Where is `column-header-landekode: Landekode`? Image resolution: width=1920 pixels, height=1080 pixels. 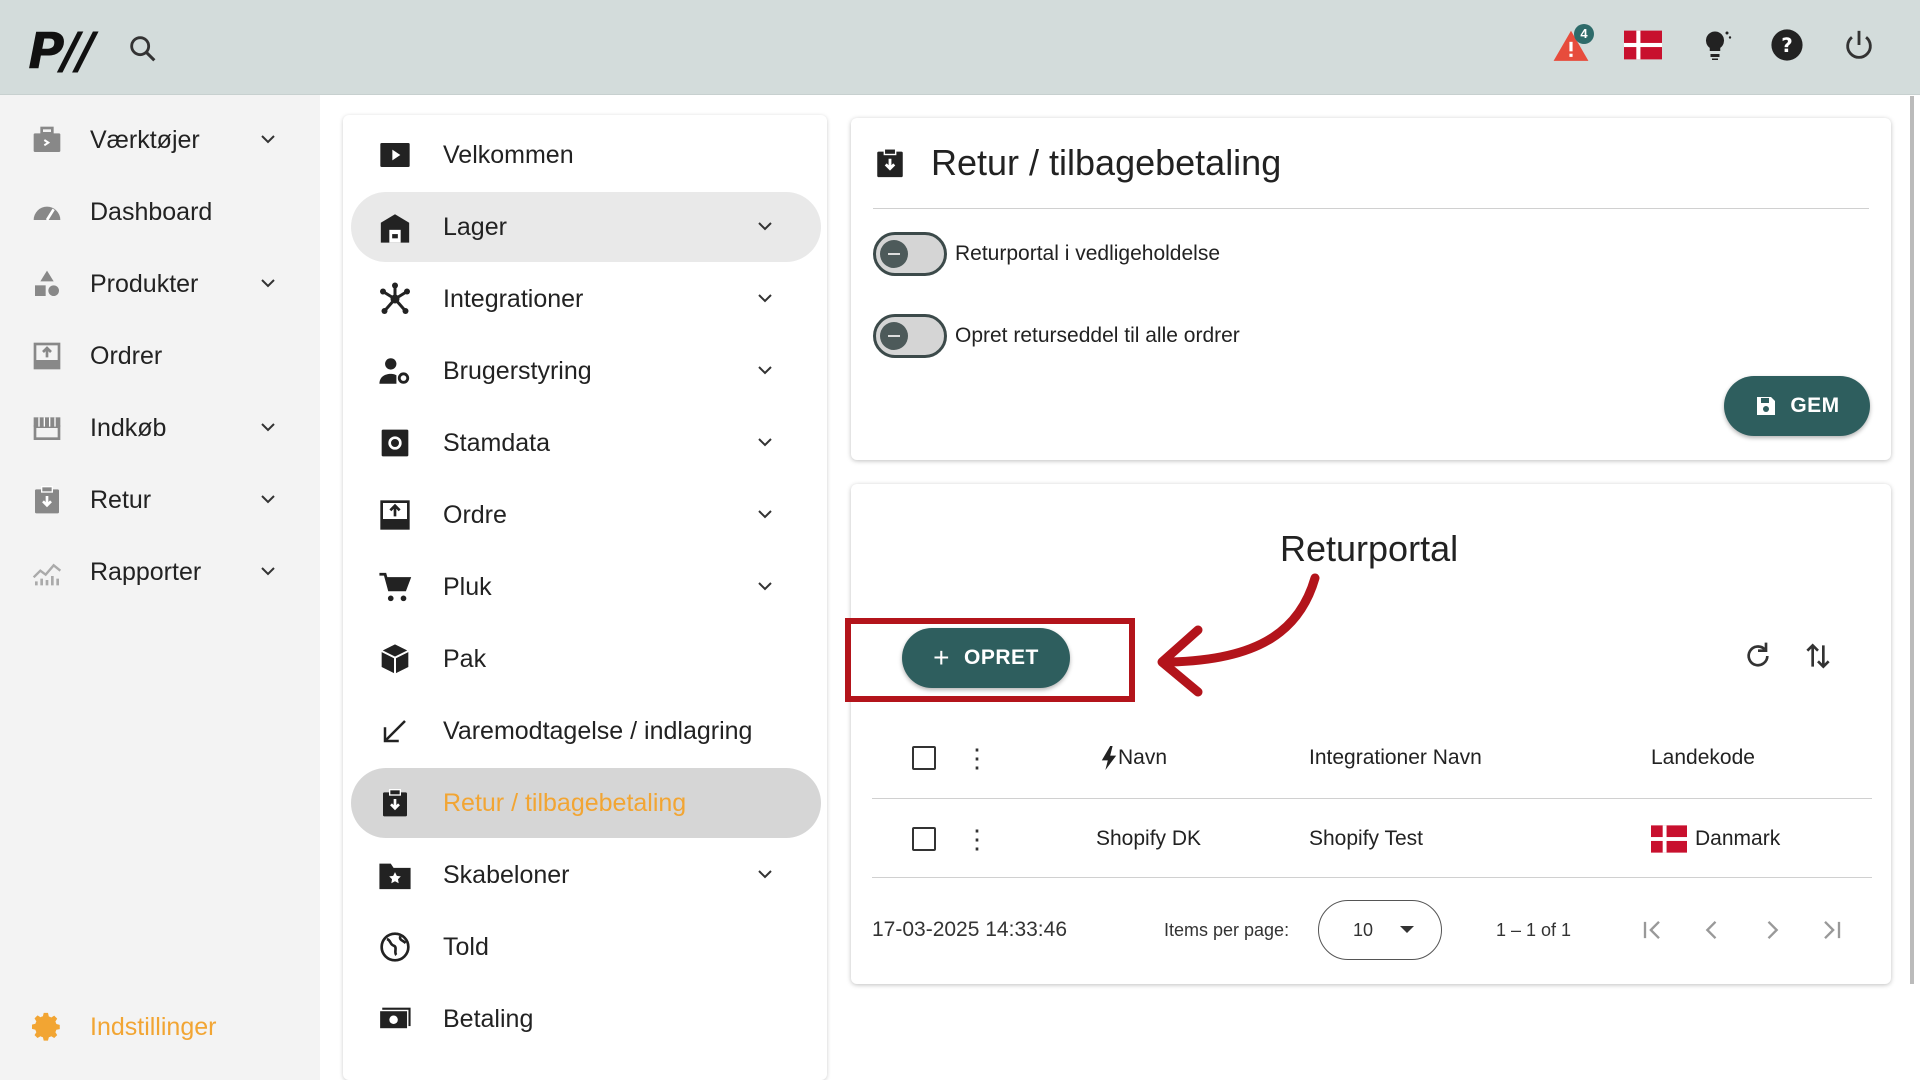
column-header-landekode: Landekode is located at coordinates (1703, 758).